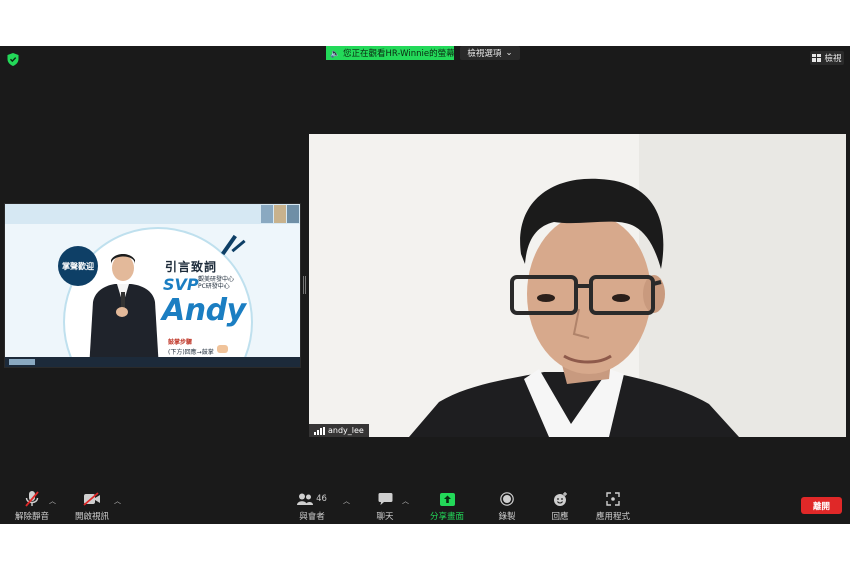  I want to click on slide-role: SVP, so click(181, 284).